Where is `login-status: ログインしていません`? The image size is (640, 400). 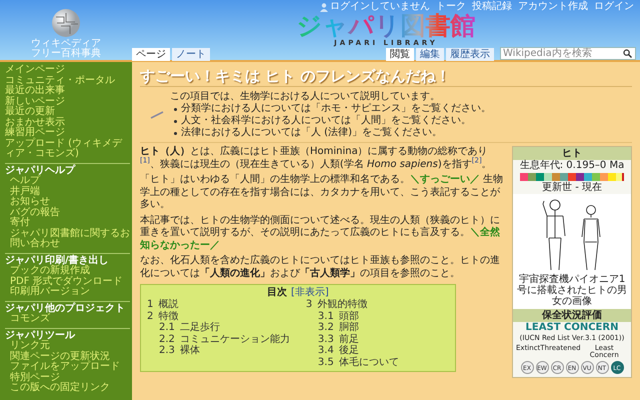 login-status: ログインしていません is located at coordinates (380, 7).